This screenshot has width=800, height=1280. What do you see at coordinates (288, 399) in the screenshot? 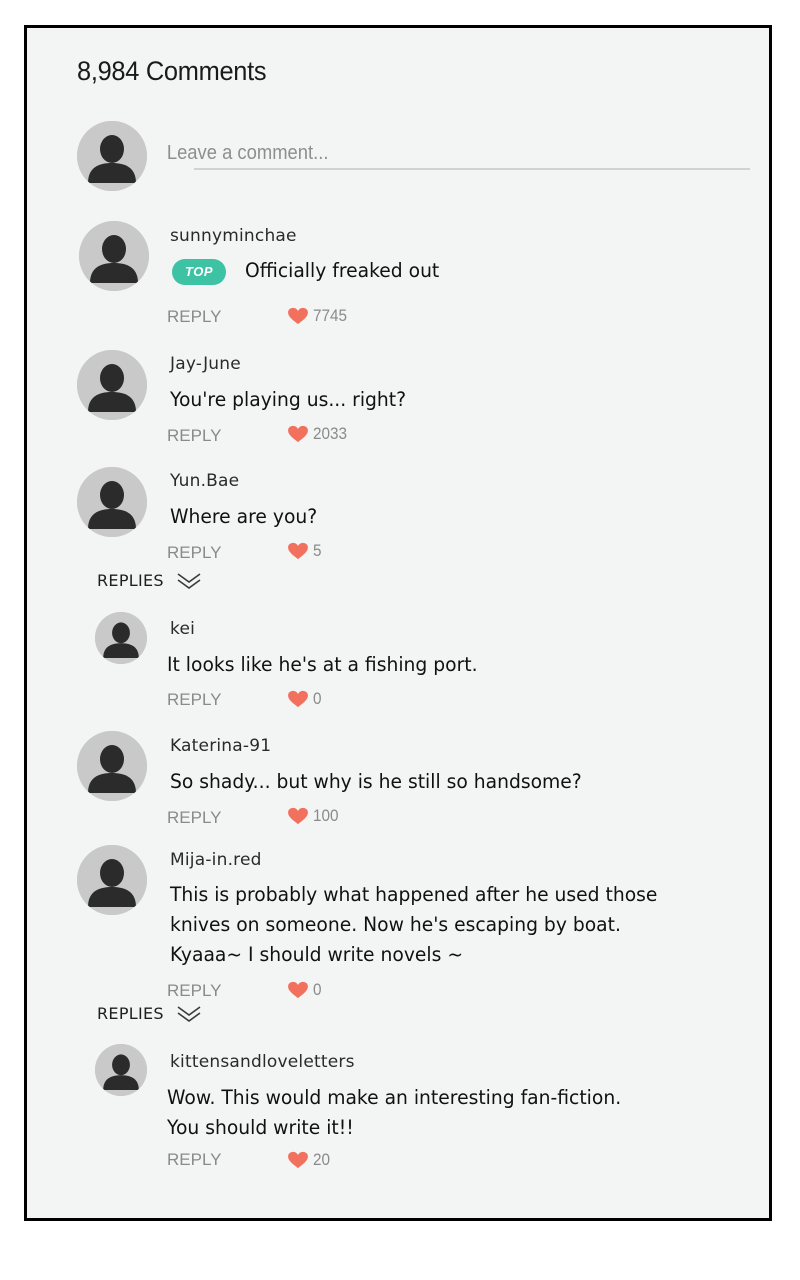
I see `comment-text: You're playing us... right?` at bounding box center [288, 399].